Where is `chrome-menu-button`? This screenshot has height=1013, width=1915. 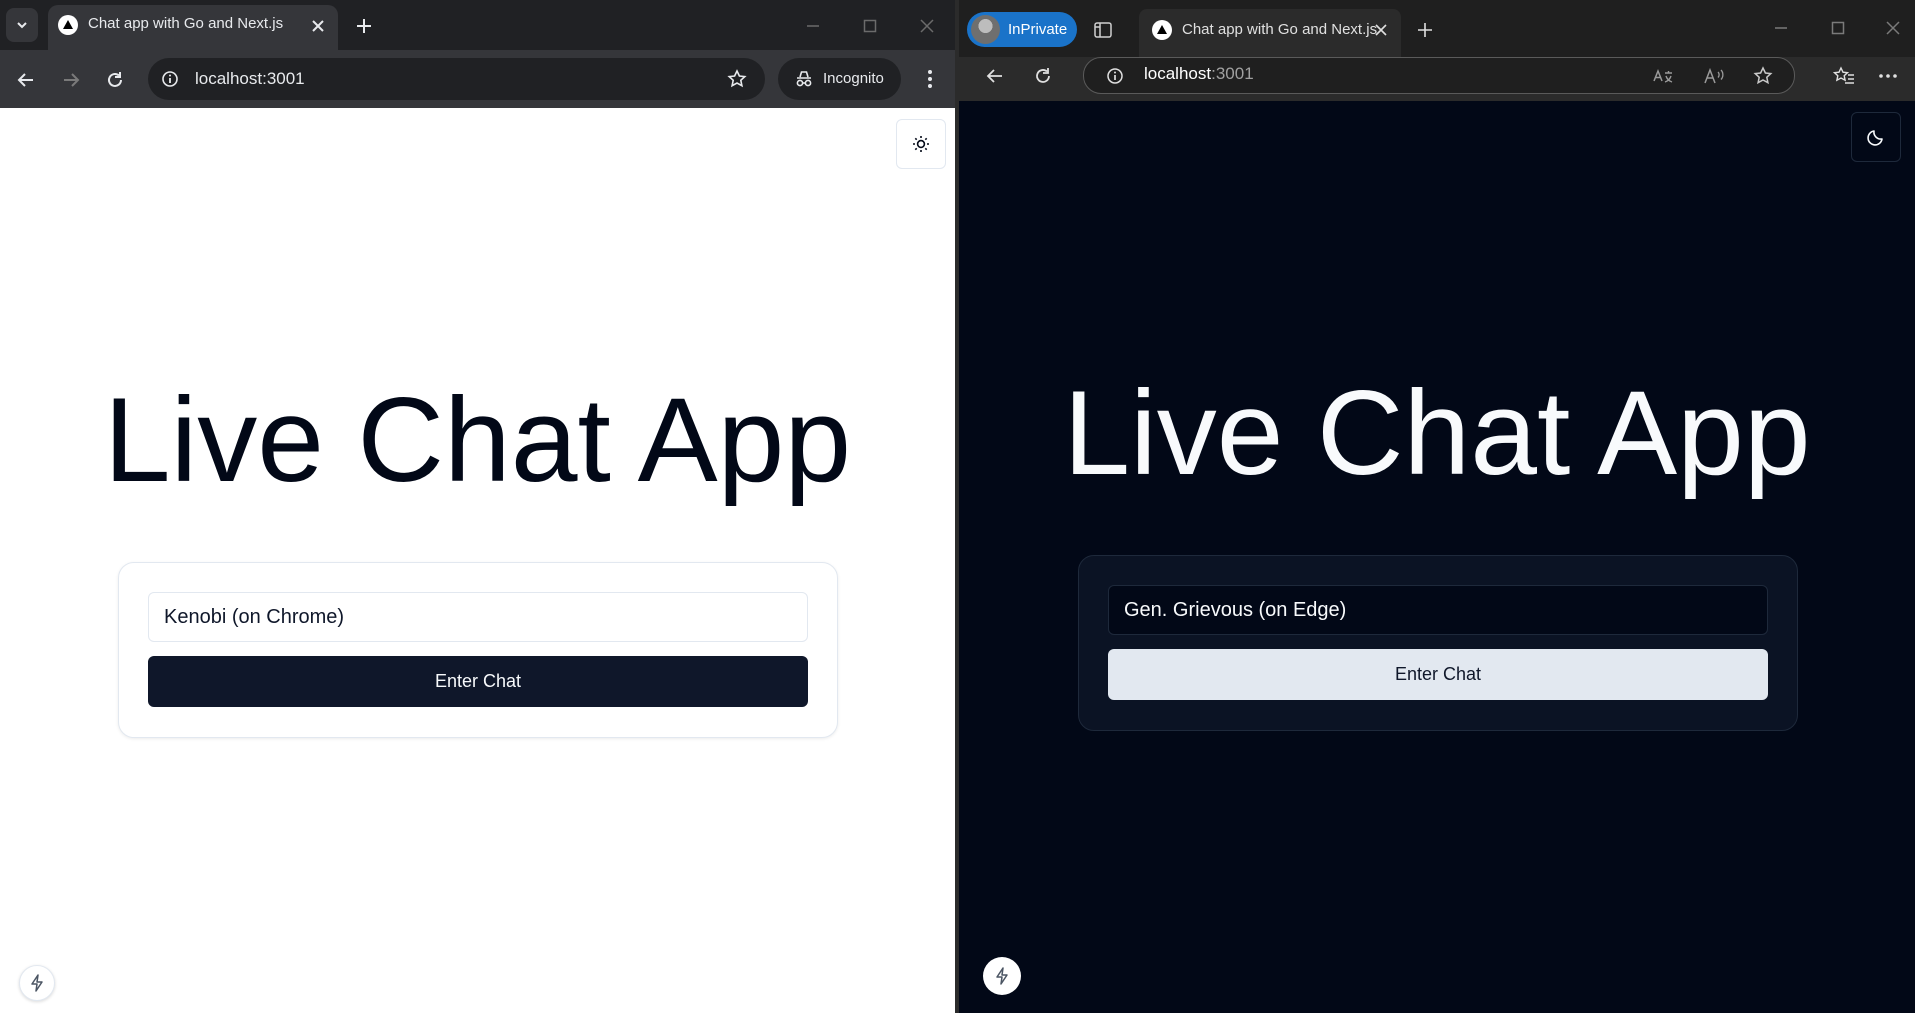 chrome-menu-button is located at coordinates (930, 79).